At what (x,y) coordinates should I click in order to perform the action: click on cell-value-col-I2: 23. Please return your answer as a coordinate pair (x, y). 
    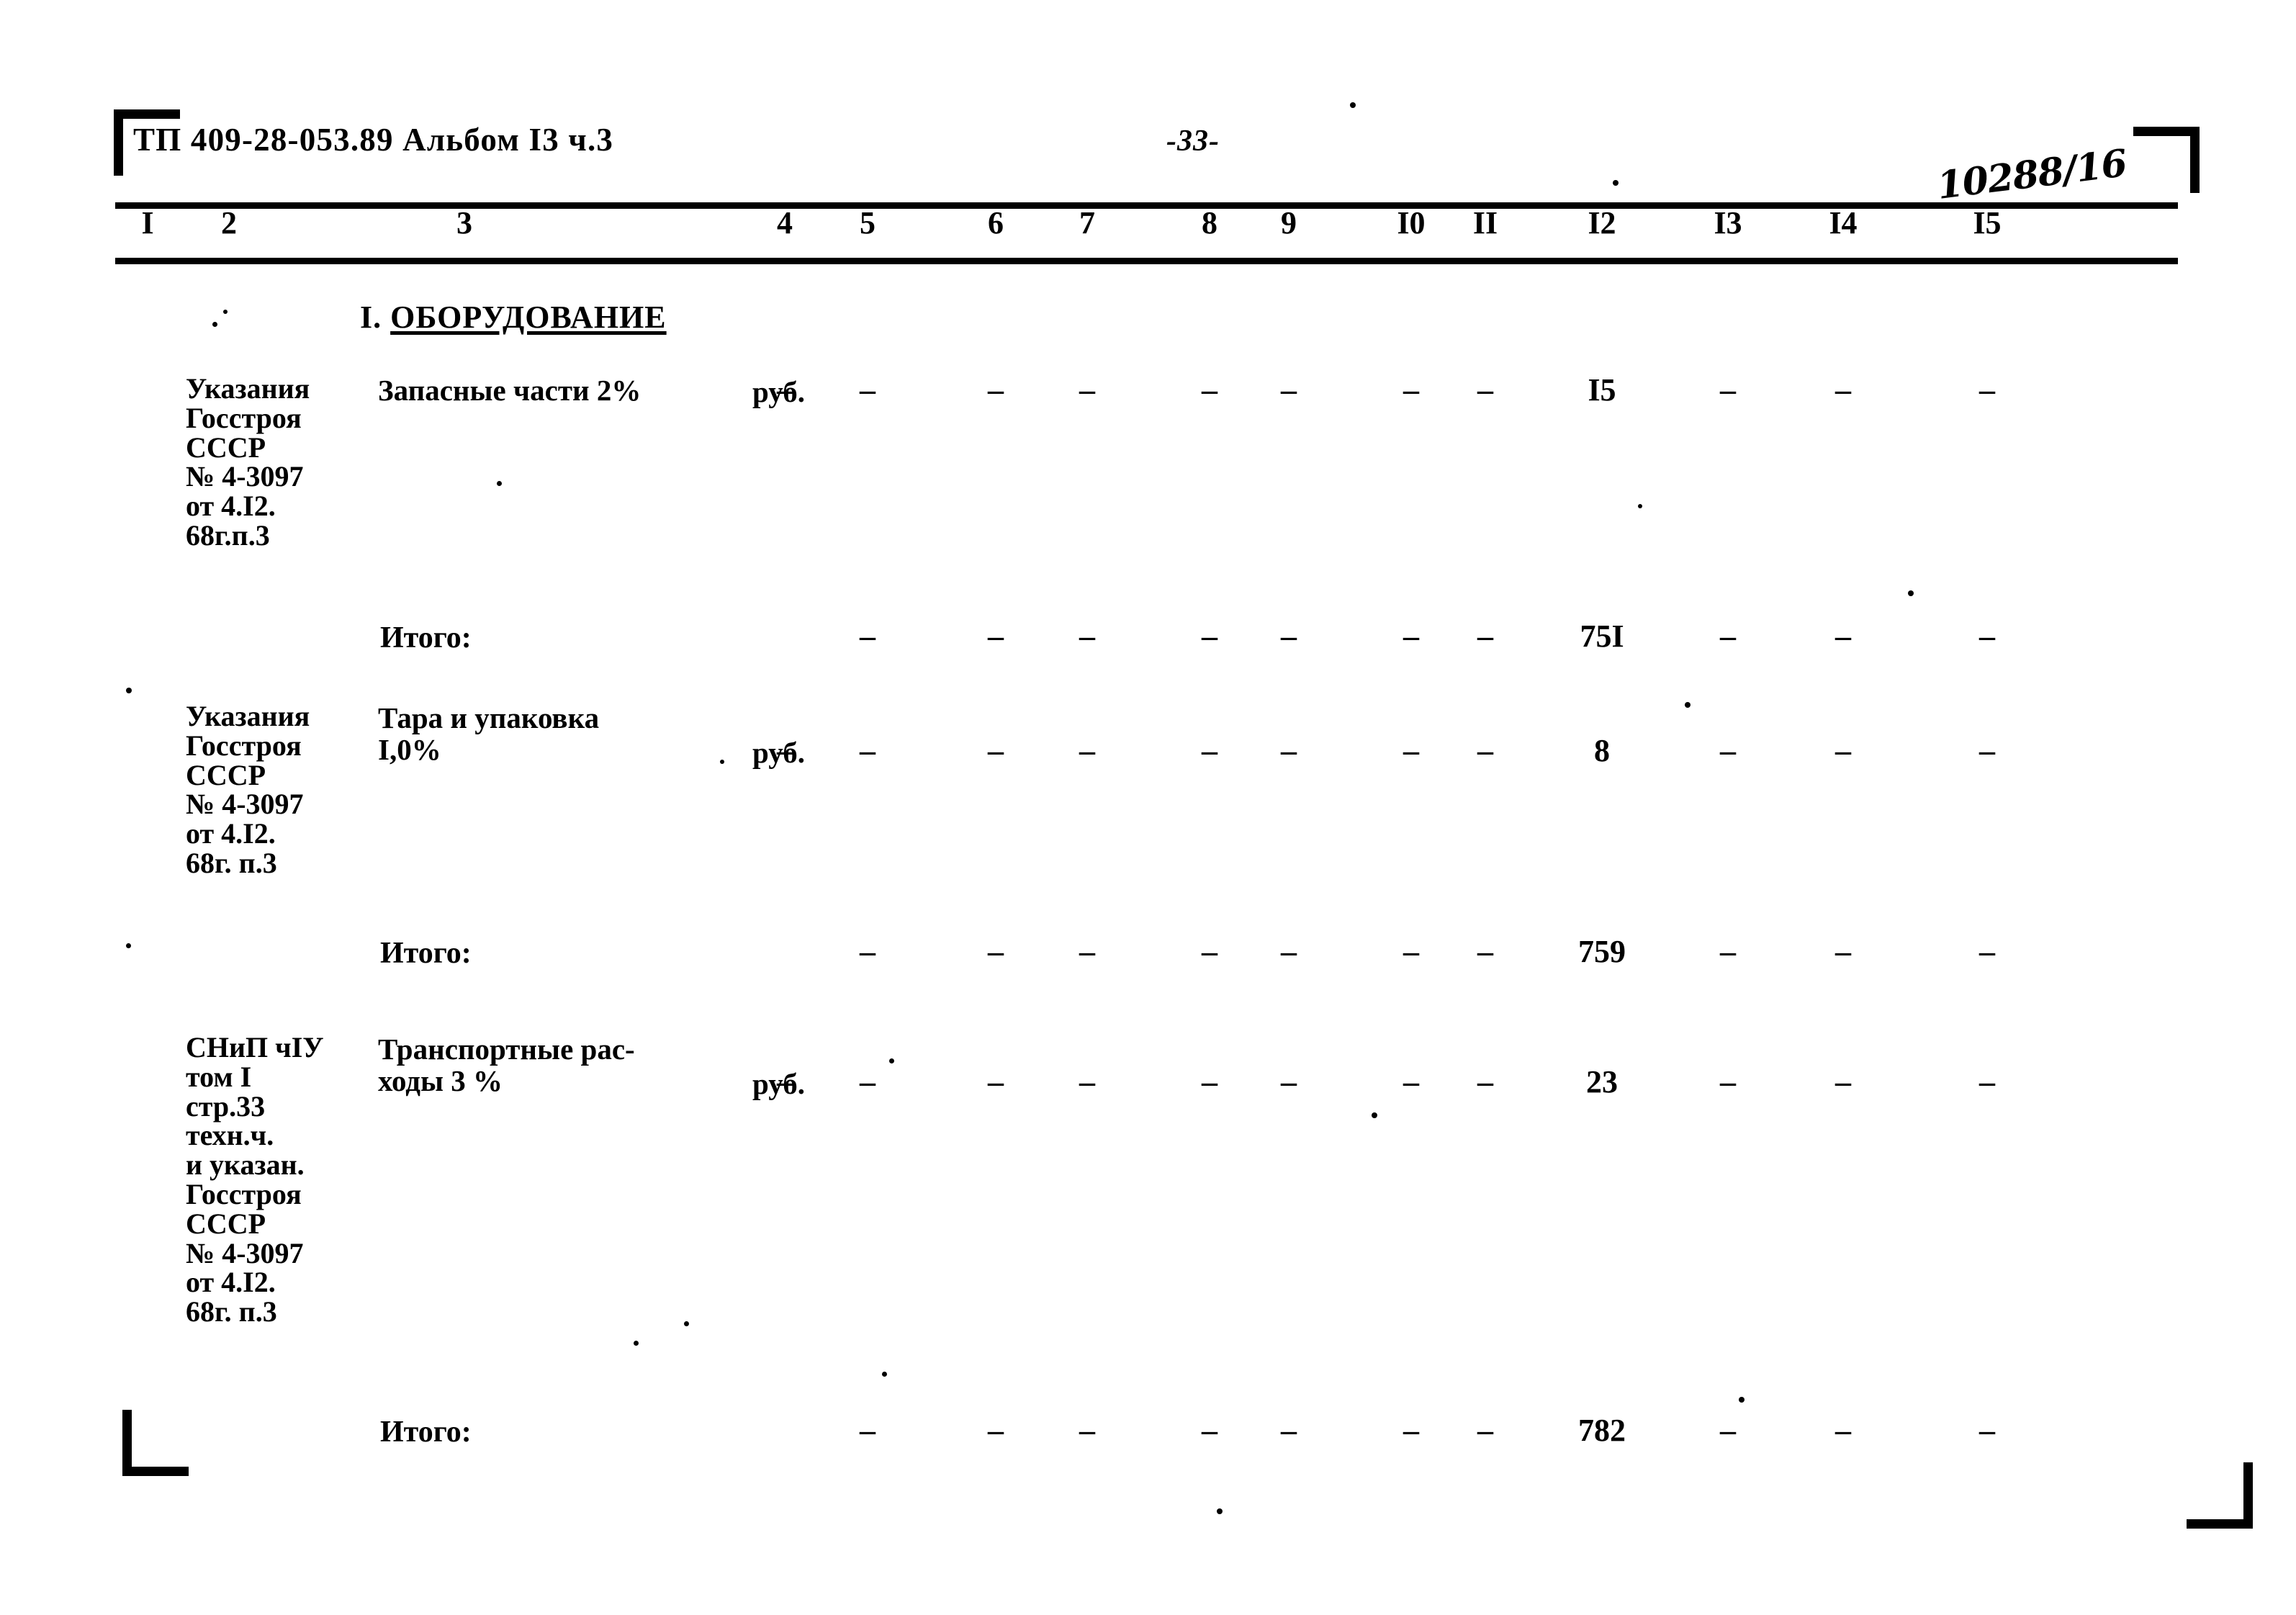
    Looking at the image, I should click on (1602, 1081).